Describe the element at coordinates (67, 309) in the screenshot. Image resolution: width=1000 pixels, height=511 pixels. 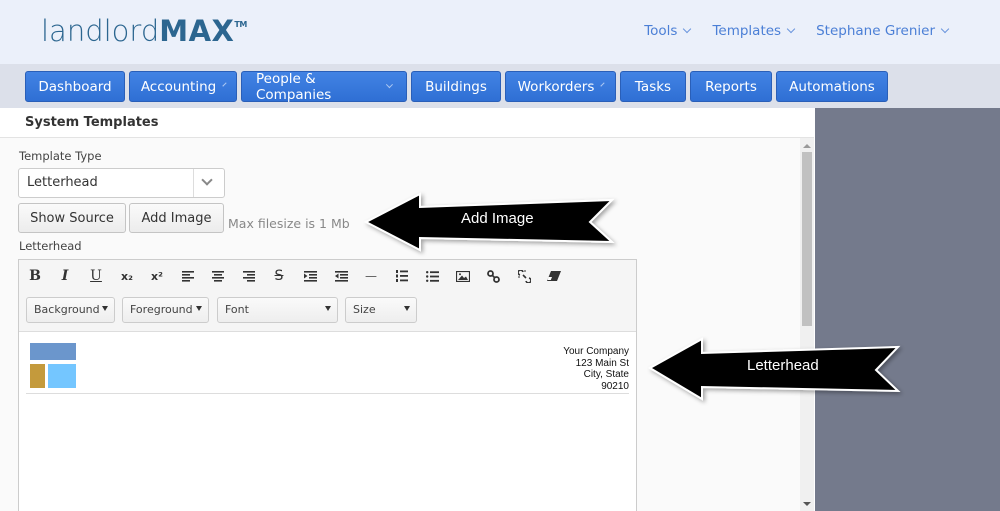
I see `background-select-label: Background` at that location.